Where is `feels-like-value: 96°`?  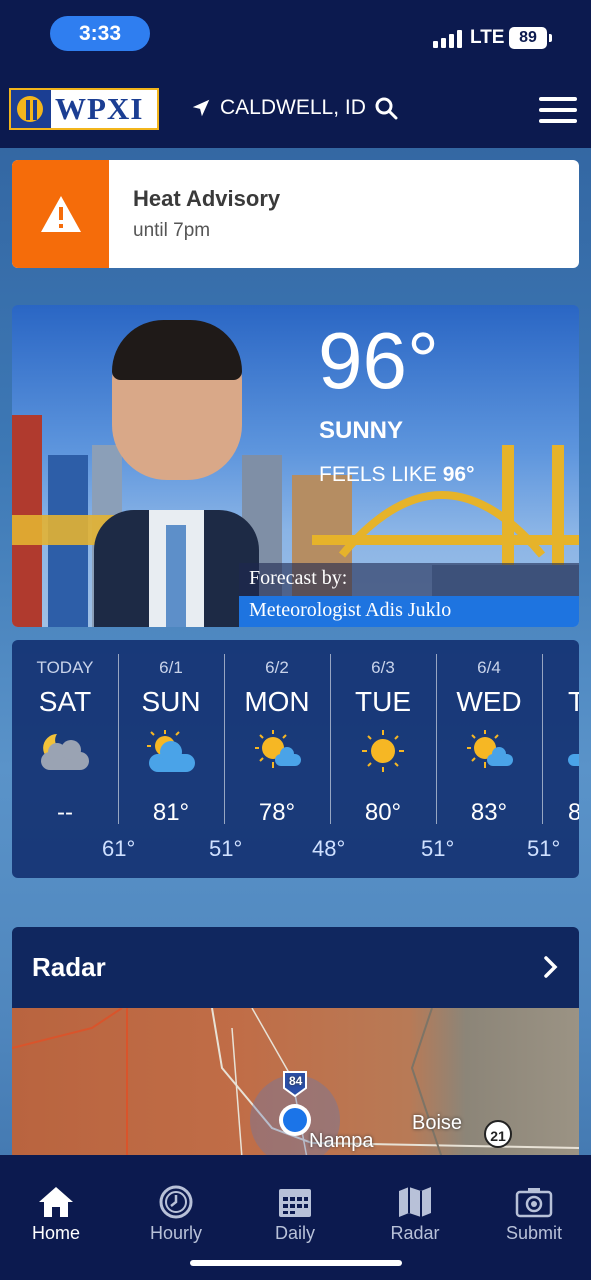 feels-like-value: 96° is located at coordinates (458, 474).